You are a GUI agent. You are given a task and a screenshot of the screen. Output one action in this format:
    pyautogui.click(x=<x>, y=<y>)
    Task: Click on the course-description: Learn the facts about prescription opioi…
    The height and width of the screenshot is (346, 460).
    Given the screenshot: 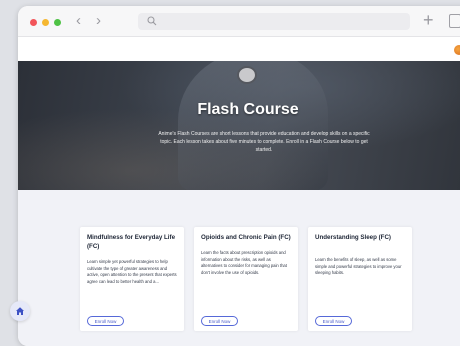 What is the action you would take?
    pyautogui.click(x=244, y=262)
    